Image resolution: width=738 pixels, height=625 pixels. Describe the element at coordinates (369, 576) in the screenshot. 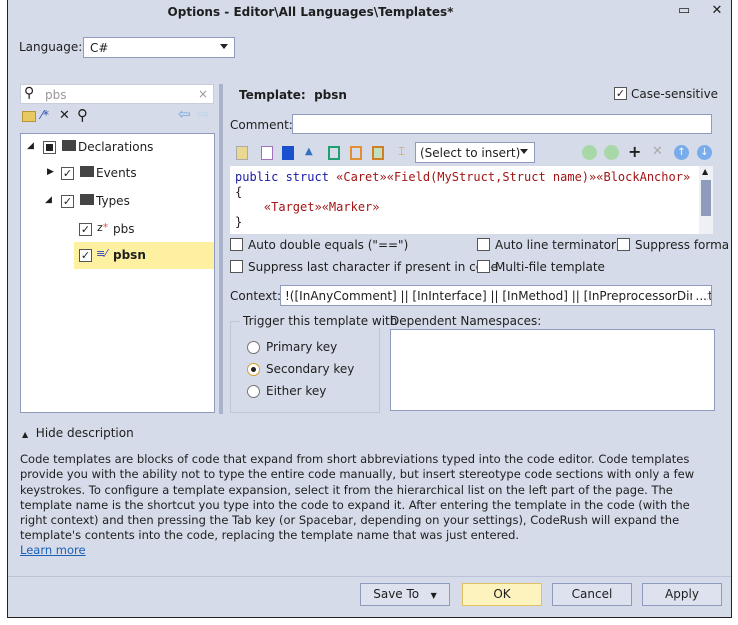

I see `divider` at that location.